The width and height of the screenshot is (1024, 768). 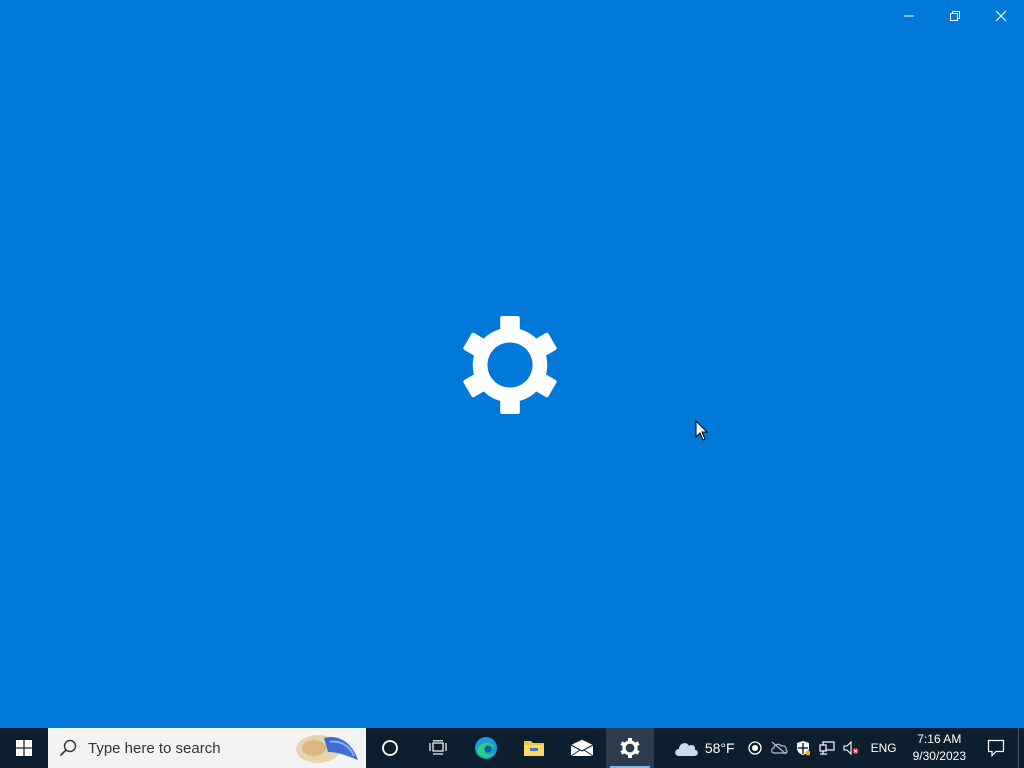 I want to click on settings-taskbar-button, so click(x=630, y=748).